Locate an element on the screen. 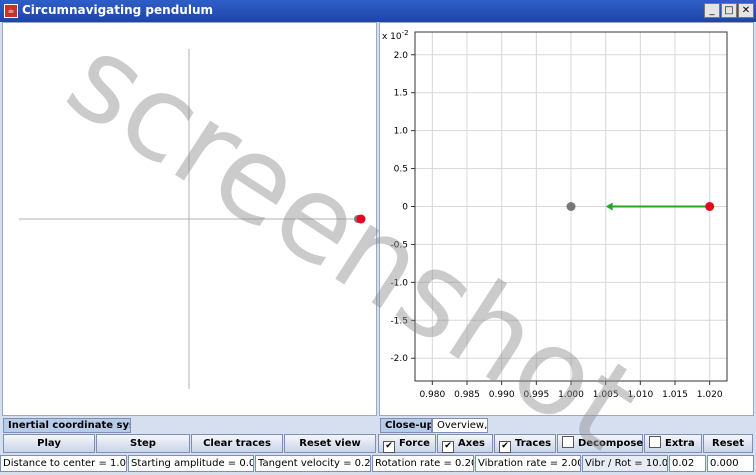 This screenshot has height=475, width=756. tab-closeup: Close-up is located at coordinates (406, 425).